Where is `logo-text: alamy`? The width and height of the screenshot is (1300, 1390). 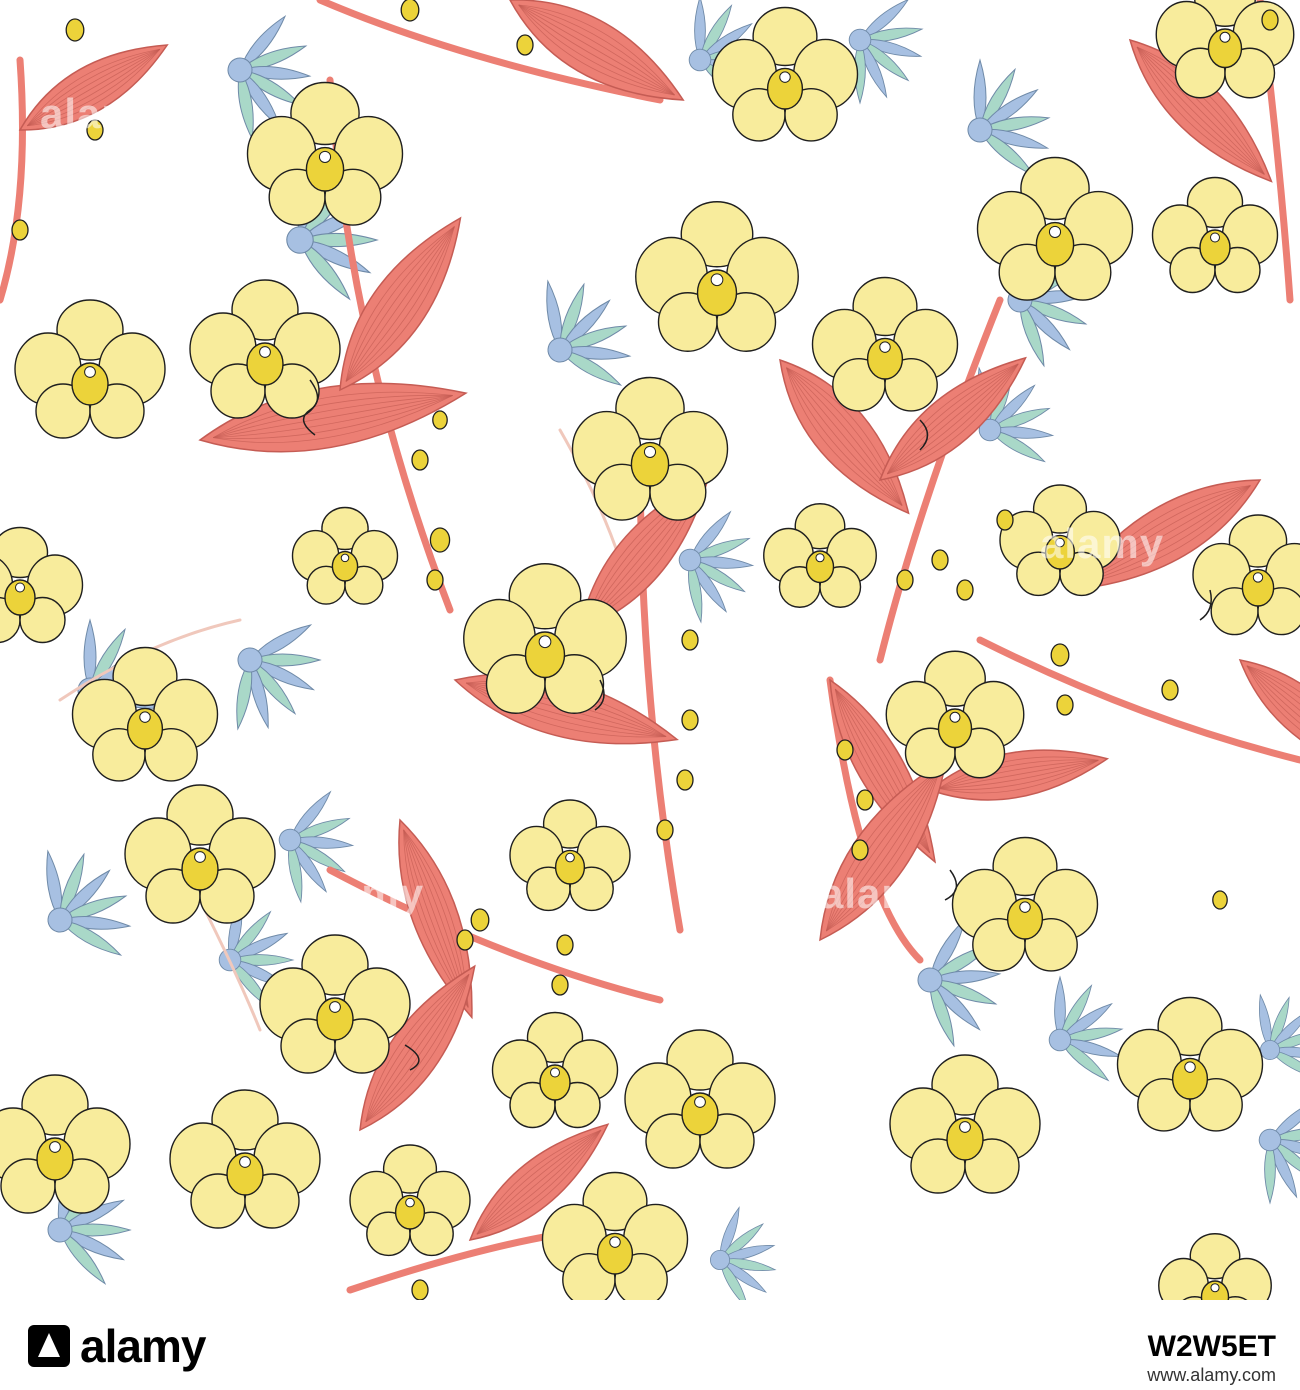
logo-text: alamy is located at coordinates (143, 1346).